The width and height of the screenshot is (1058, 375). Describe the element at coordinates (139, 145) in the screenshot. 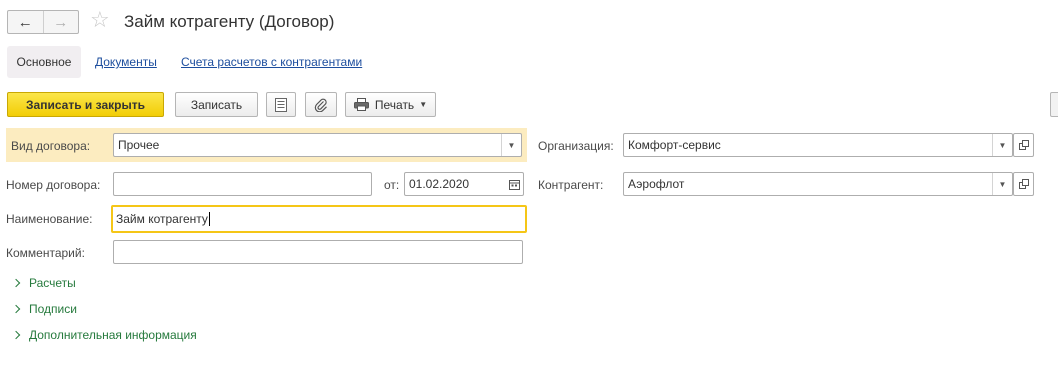

I see `contract-type-value: Прочее` at that location.